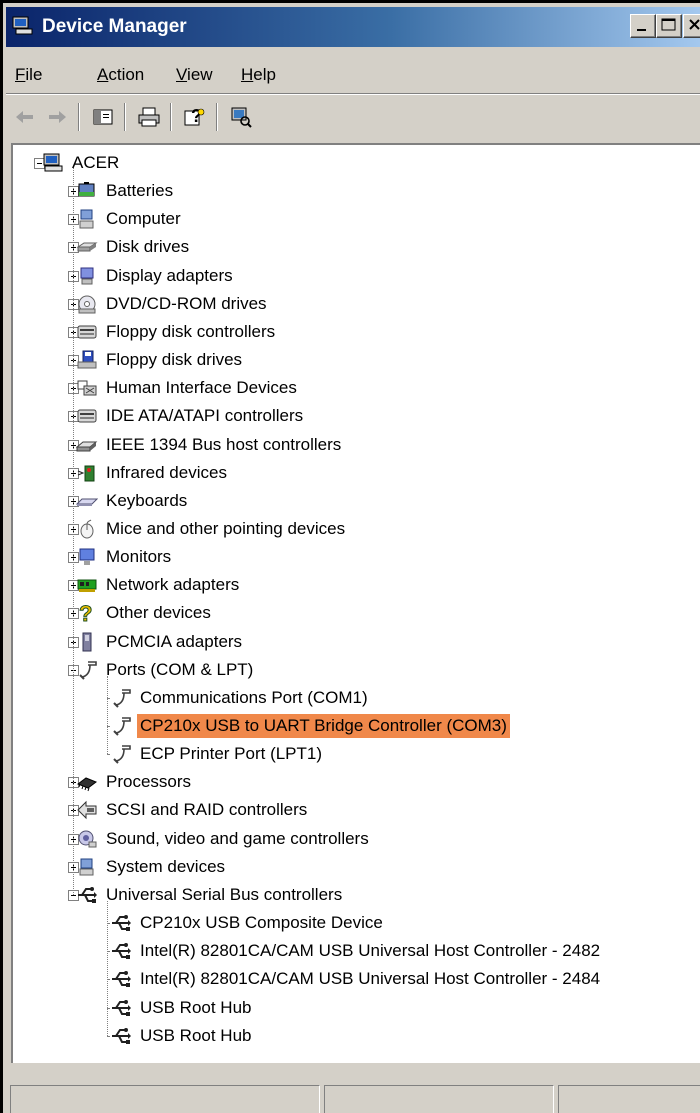 This screenshot has width=700, height=1113. Describe the element at coordinates (152, 473) in the screenshot. I see `tree-item-infrared-devices: Infrared devices` at that location.